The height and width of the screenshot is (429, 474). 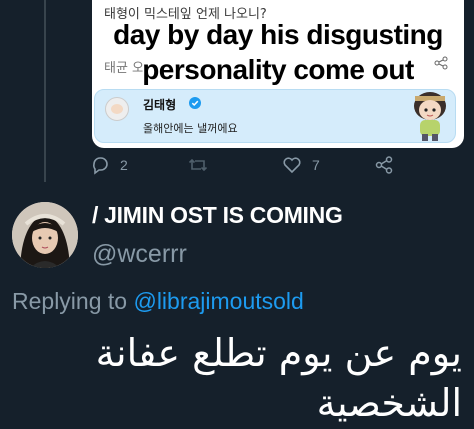 I want to click on avatar, so click(x=45, y=235).